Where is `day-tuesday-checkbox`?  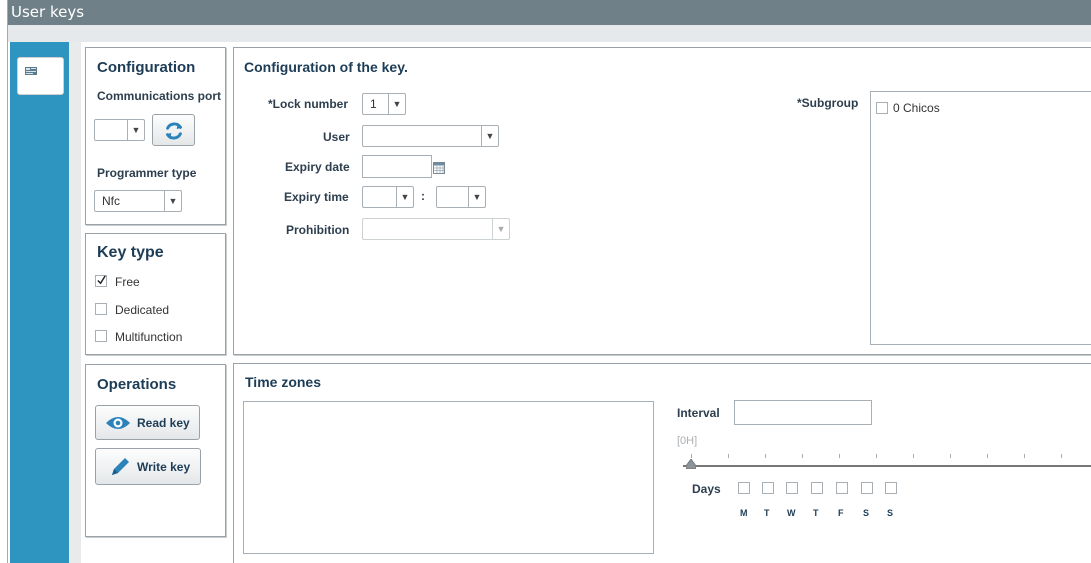
day-tuesday-checkbox is located at coordinates (768, 488).